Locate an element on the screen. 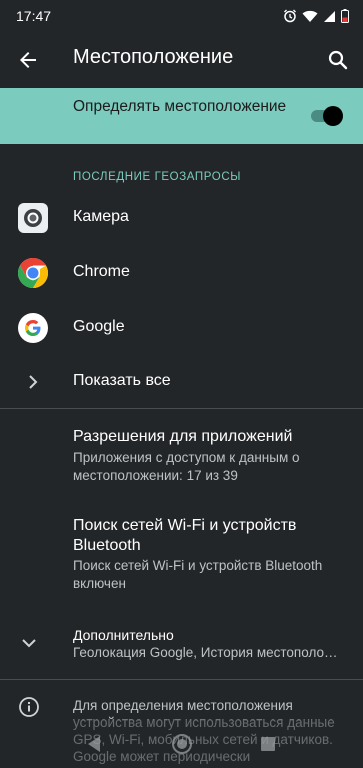 The image size is (363, 768). camera-app-icon is located at coordinates (33, 218).